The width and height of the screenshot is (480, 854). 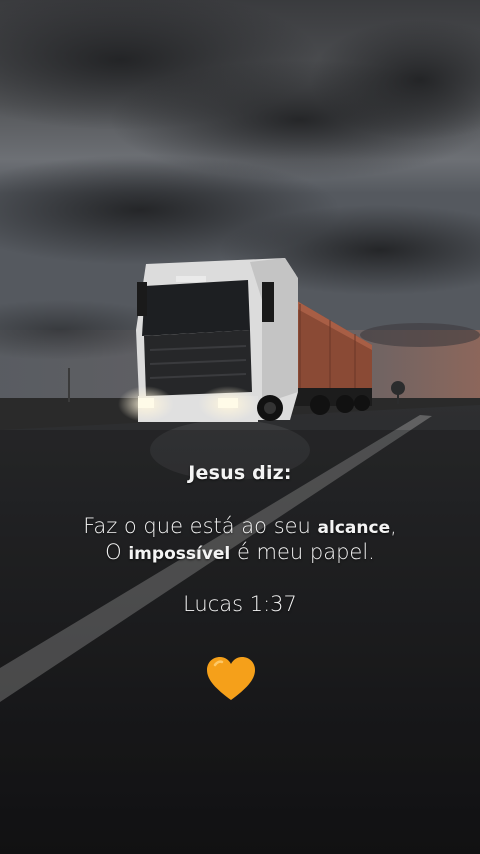 I want to click on quote-emphasis-alcance: alcance, so click(x=354, y=528).